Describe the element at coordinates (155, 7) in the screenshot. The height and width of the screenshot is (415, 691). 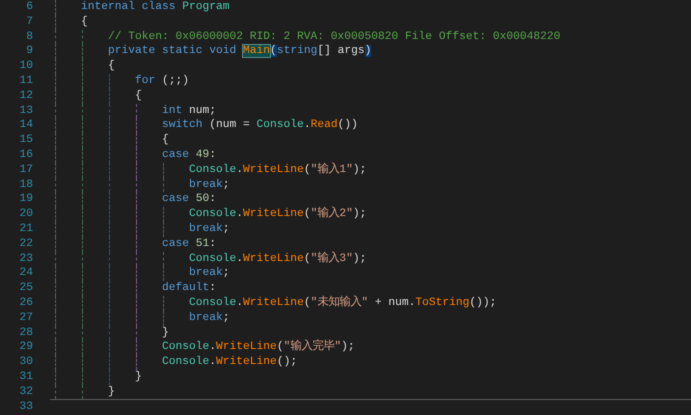
I see `code-line: internal class Program` at that location.